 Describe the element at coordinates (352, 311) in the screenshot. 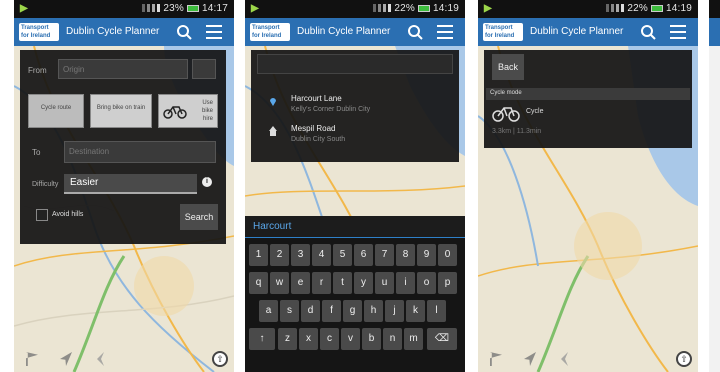

I see `key: g` at that location.